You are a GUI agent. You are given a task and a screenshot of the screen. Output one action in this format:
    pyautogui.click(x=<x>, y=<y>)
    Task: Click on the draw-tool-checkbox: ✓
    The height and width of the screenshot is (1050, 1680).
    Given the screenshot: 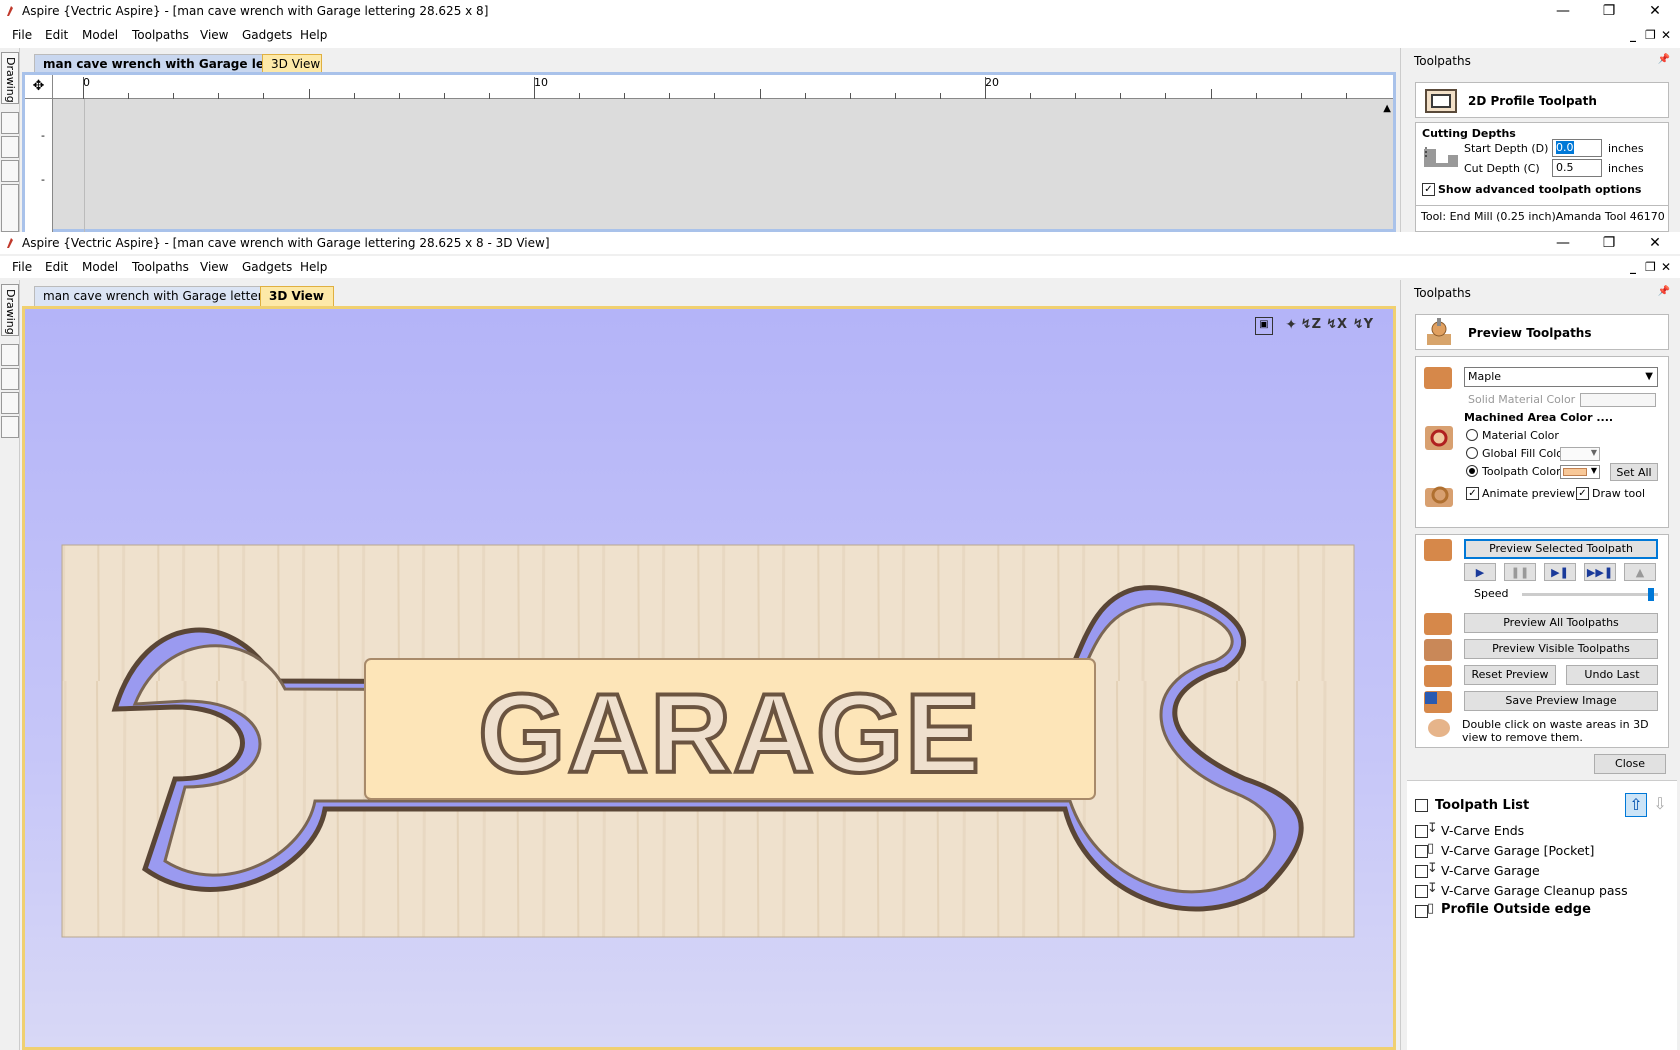 What is the action you would take?
    pyautogui.click(x=1582, y=493)
    